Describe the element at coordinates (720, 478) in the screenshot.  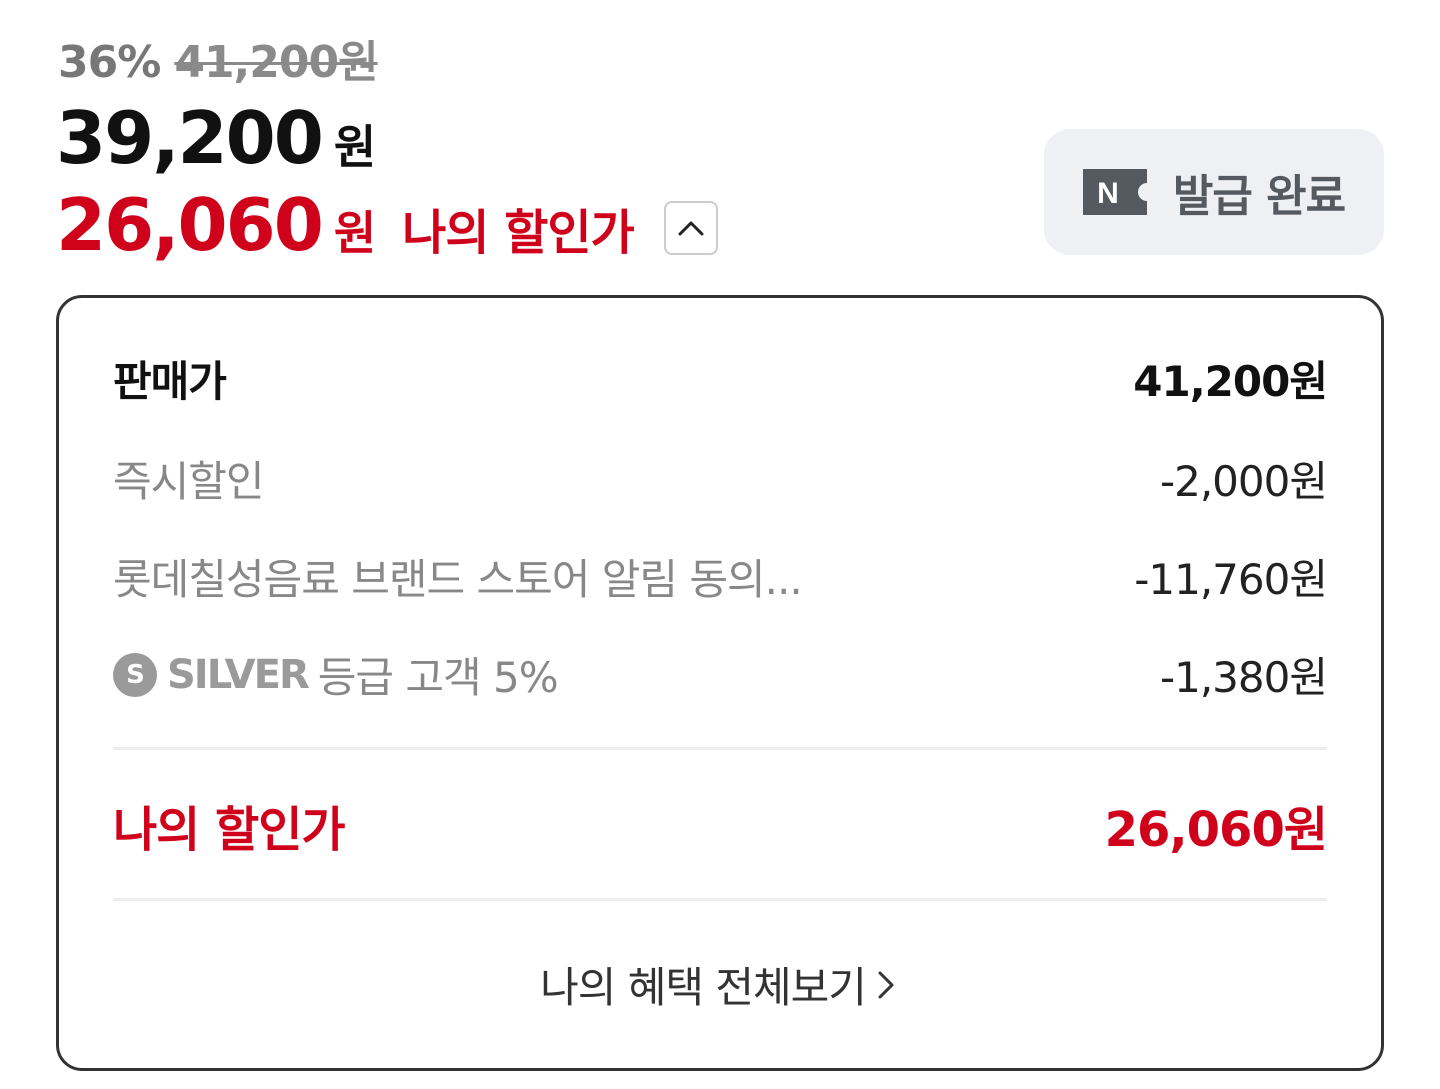
I see `breakdown-row-instant-discount: 즉시할인 -2,000원` at that location.